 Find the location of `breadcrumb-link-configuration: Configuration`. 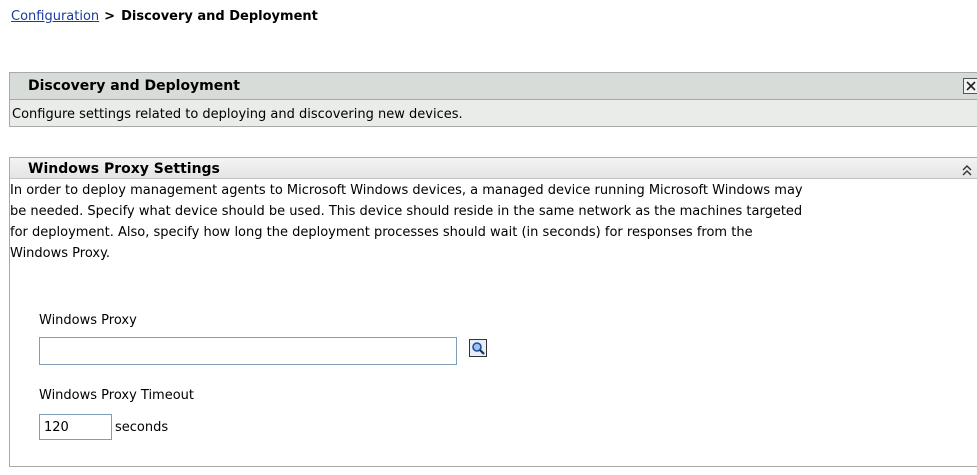

breadcrumb-link-configuration: Configuration is located at coordinates (55, 16).